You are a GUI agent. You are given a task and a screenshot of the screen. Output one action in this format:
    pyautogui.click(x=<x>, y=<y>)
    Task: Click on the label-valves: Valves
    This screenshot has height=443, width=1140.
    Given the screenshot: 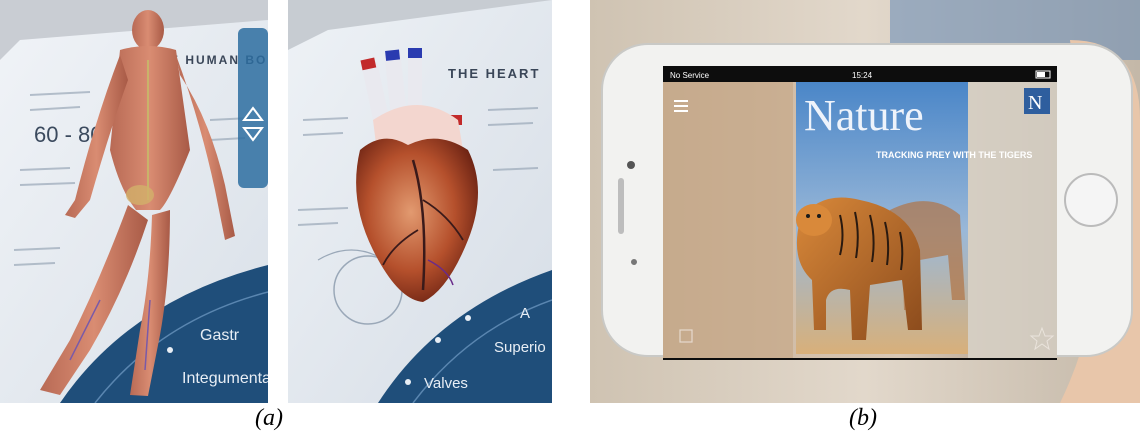 What is the action you would take?
    pyautogui.click(x=446, y=383)
    